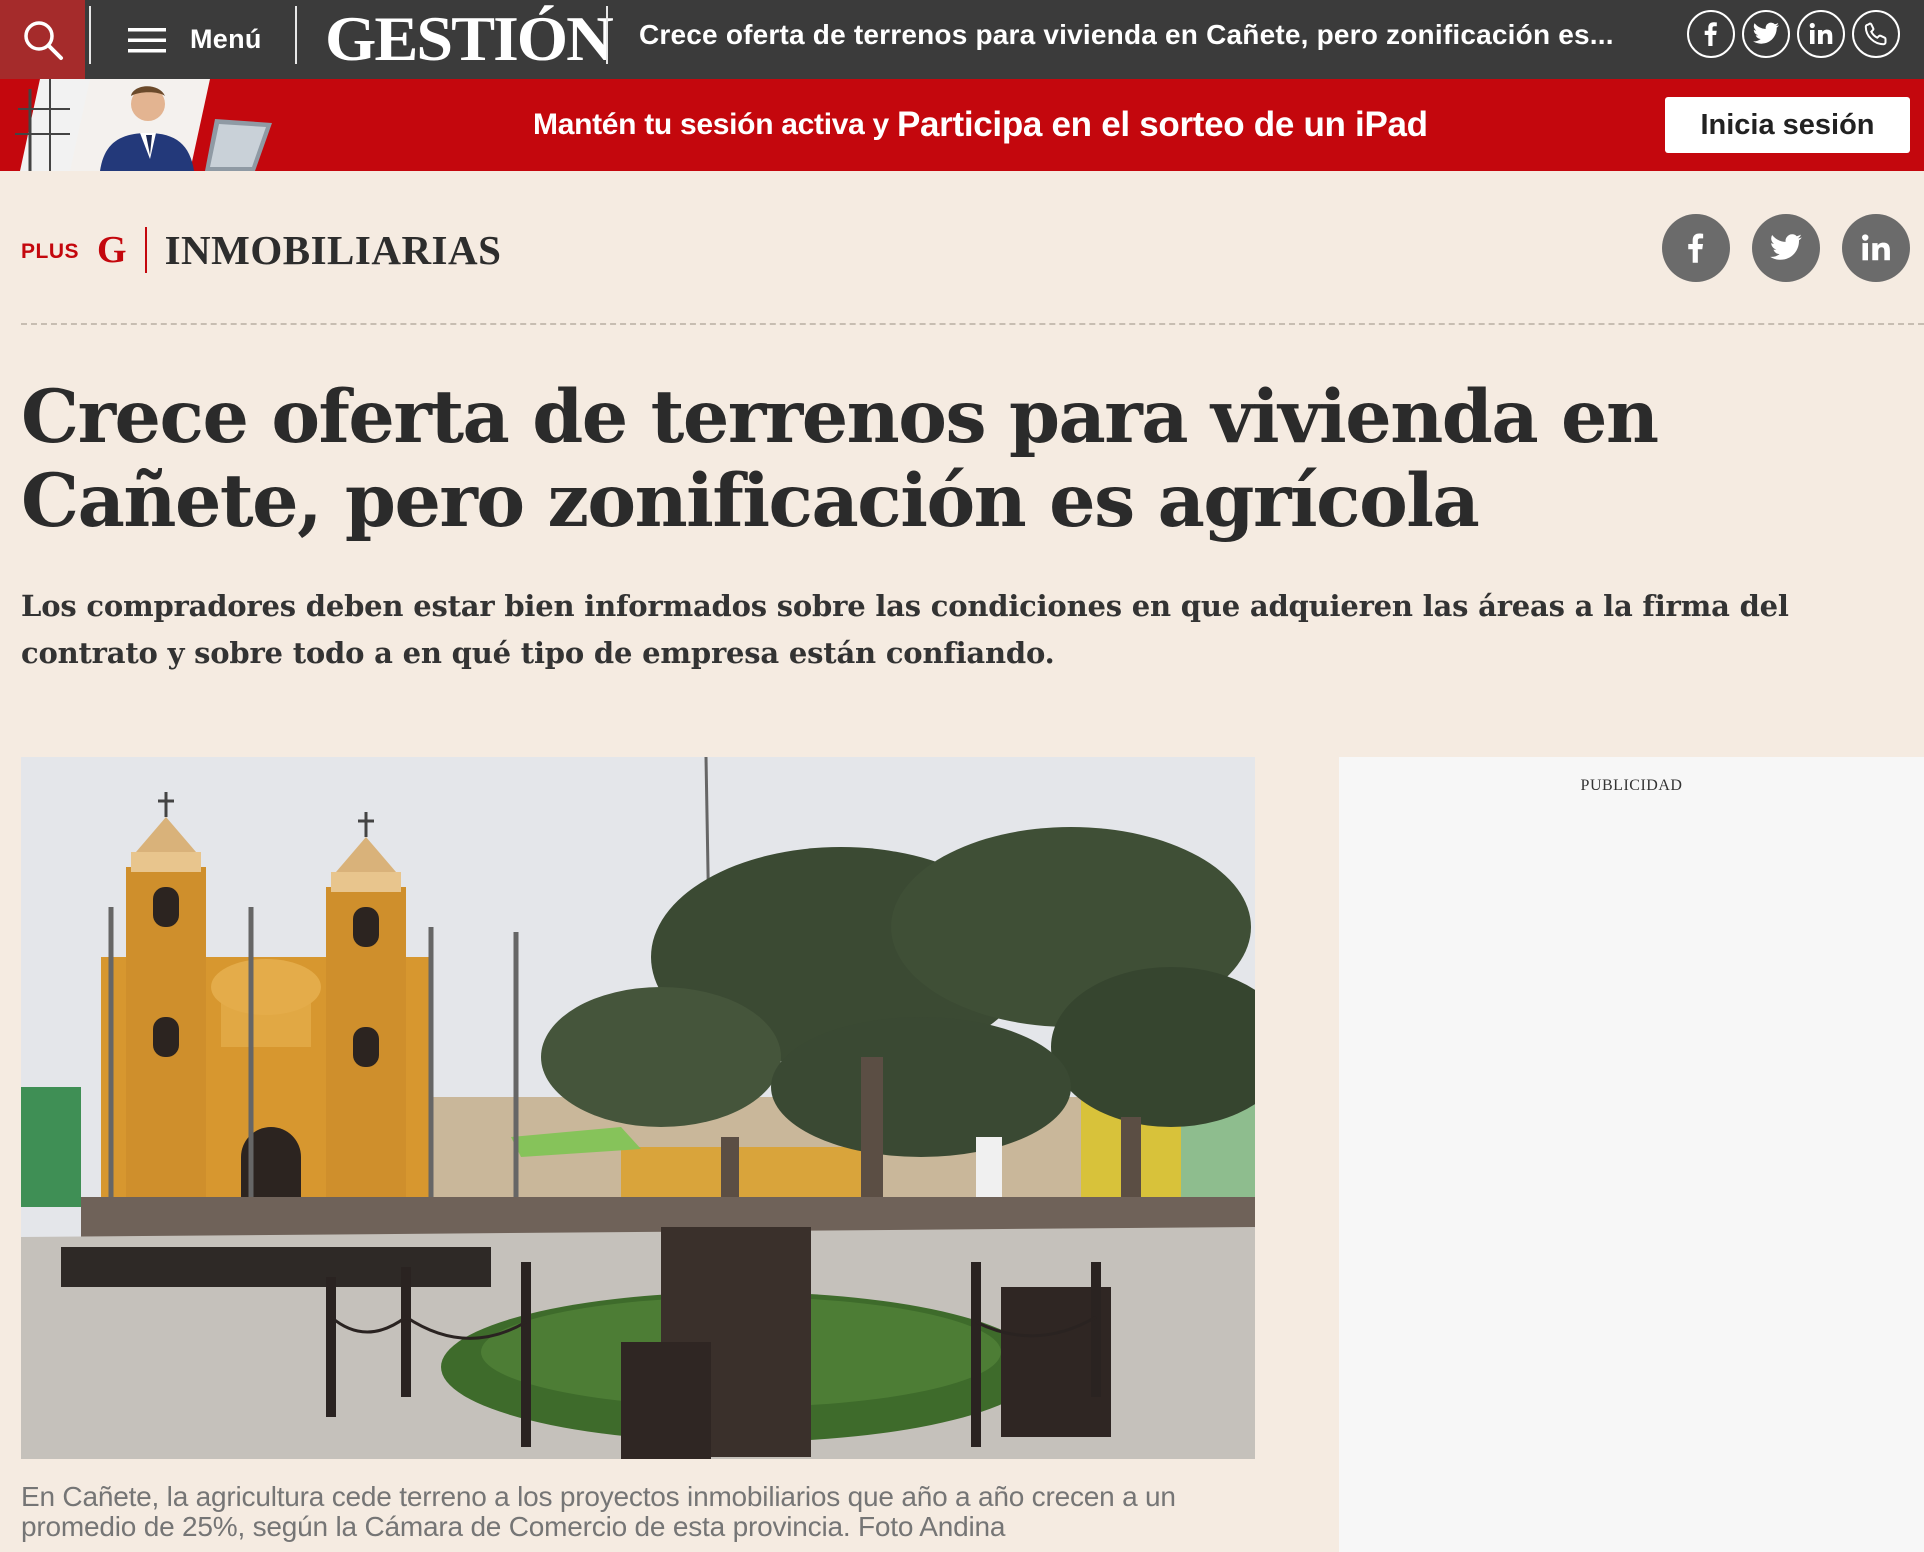 The image size is (1924, 1552). Describe the element at coordinates (1631, 785) in the screenshot. I see `ad-label: PUBLICIDAD` at that location.